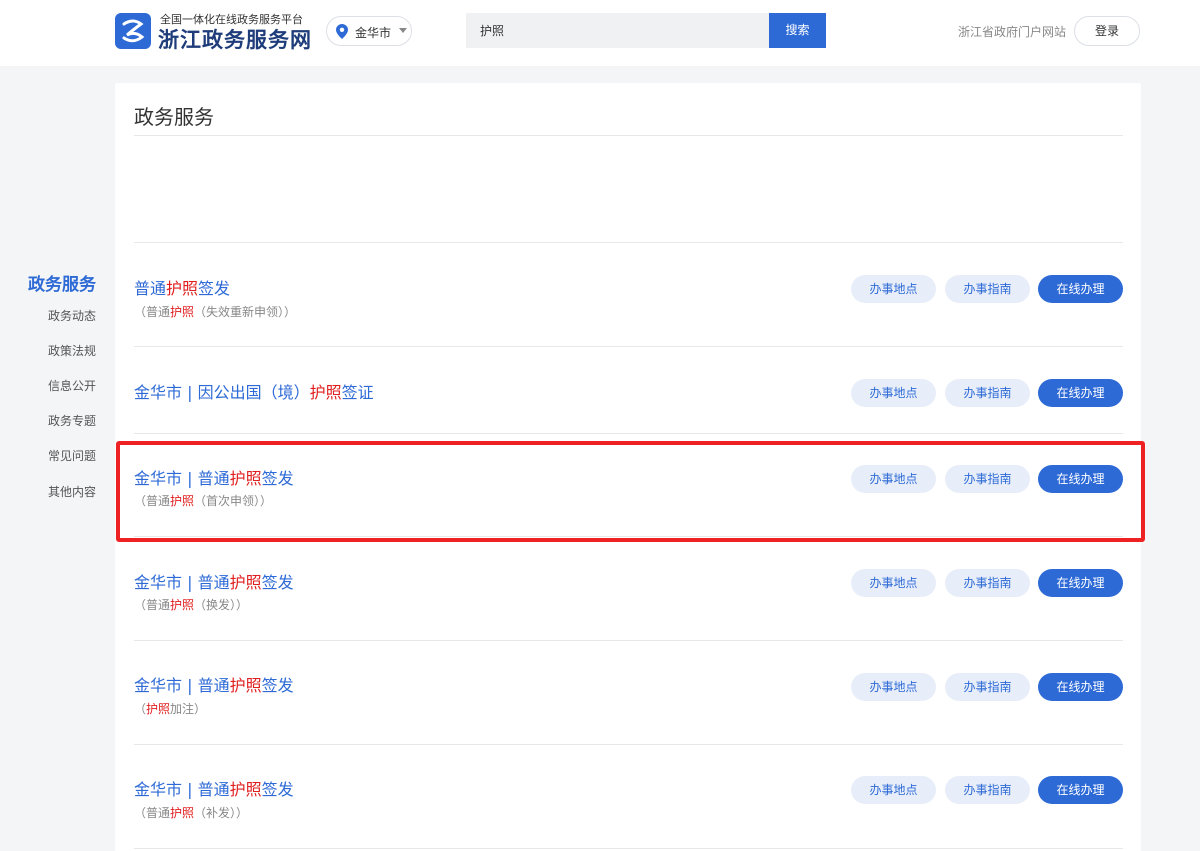  I want to click on portal-link: 浙江省政府门户网站, so click(1012, 31).